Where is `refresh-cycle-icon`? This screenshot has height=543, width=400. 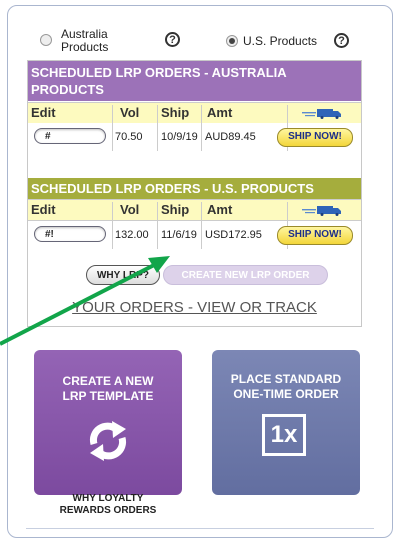
refresh-cycle-icon is located at coordinates (108, 441).